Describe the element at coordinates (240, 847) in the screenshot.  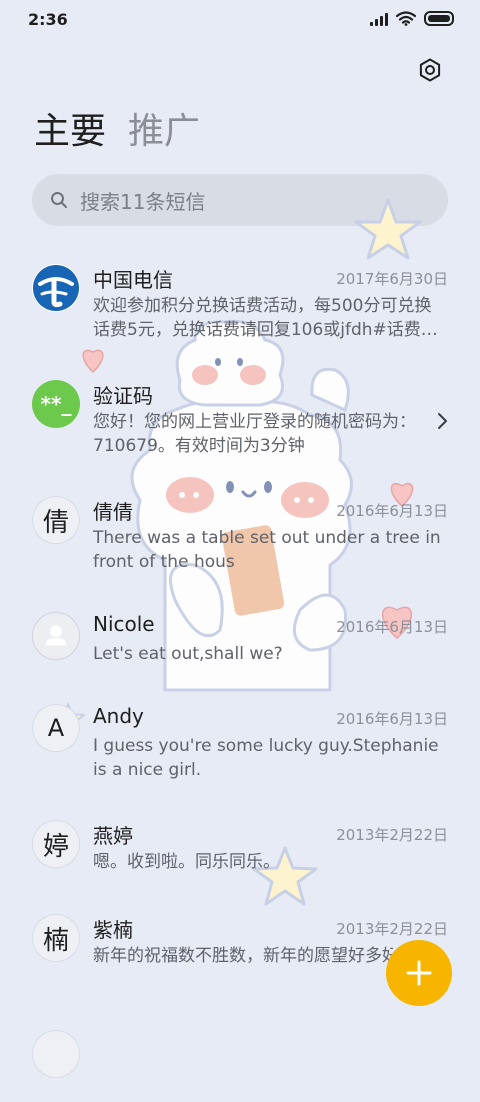
I see `conversation-item: 婷 燕婷 2013年2月22日 嗯。收到啦。同乐同乐。` at that location.